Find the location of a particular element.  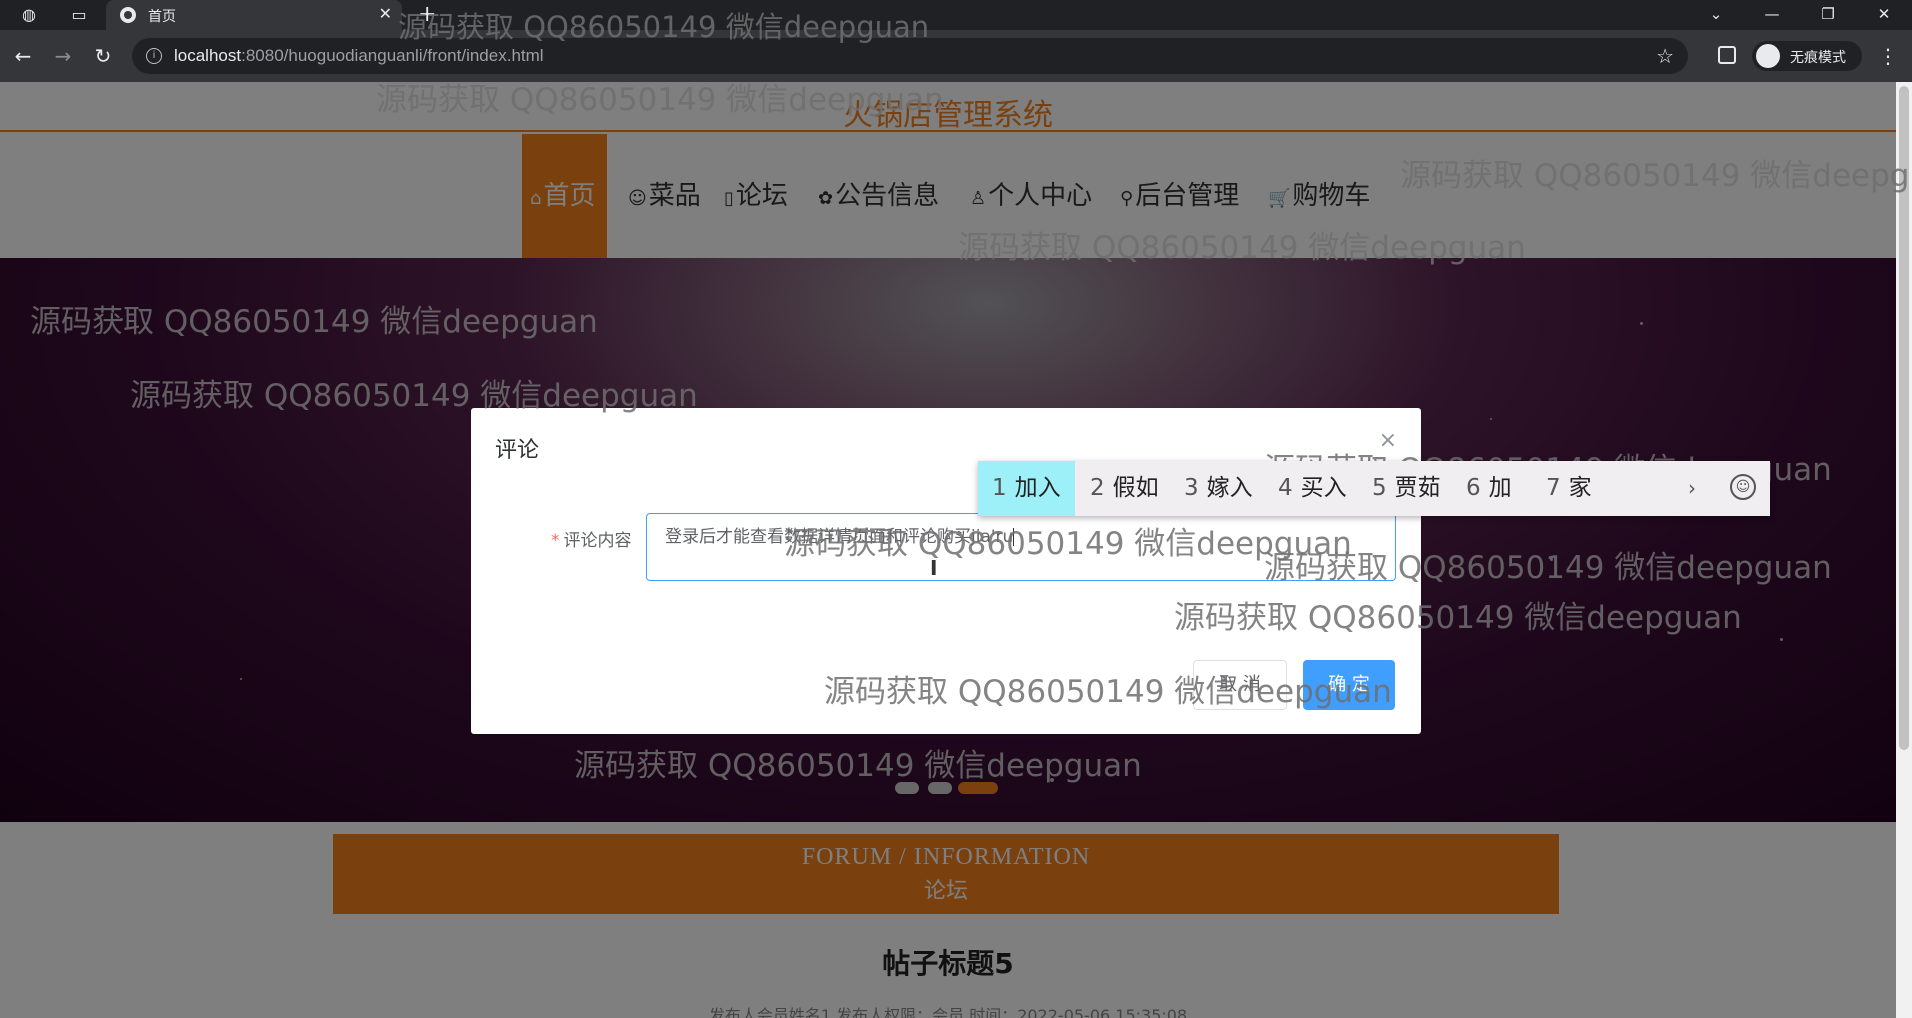

url-path: :8080/huoguodianguanli/front/index.html is located at coordinates (392, 55).